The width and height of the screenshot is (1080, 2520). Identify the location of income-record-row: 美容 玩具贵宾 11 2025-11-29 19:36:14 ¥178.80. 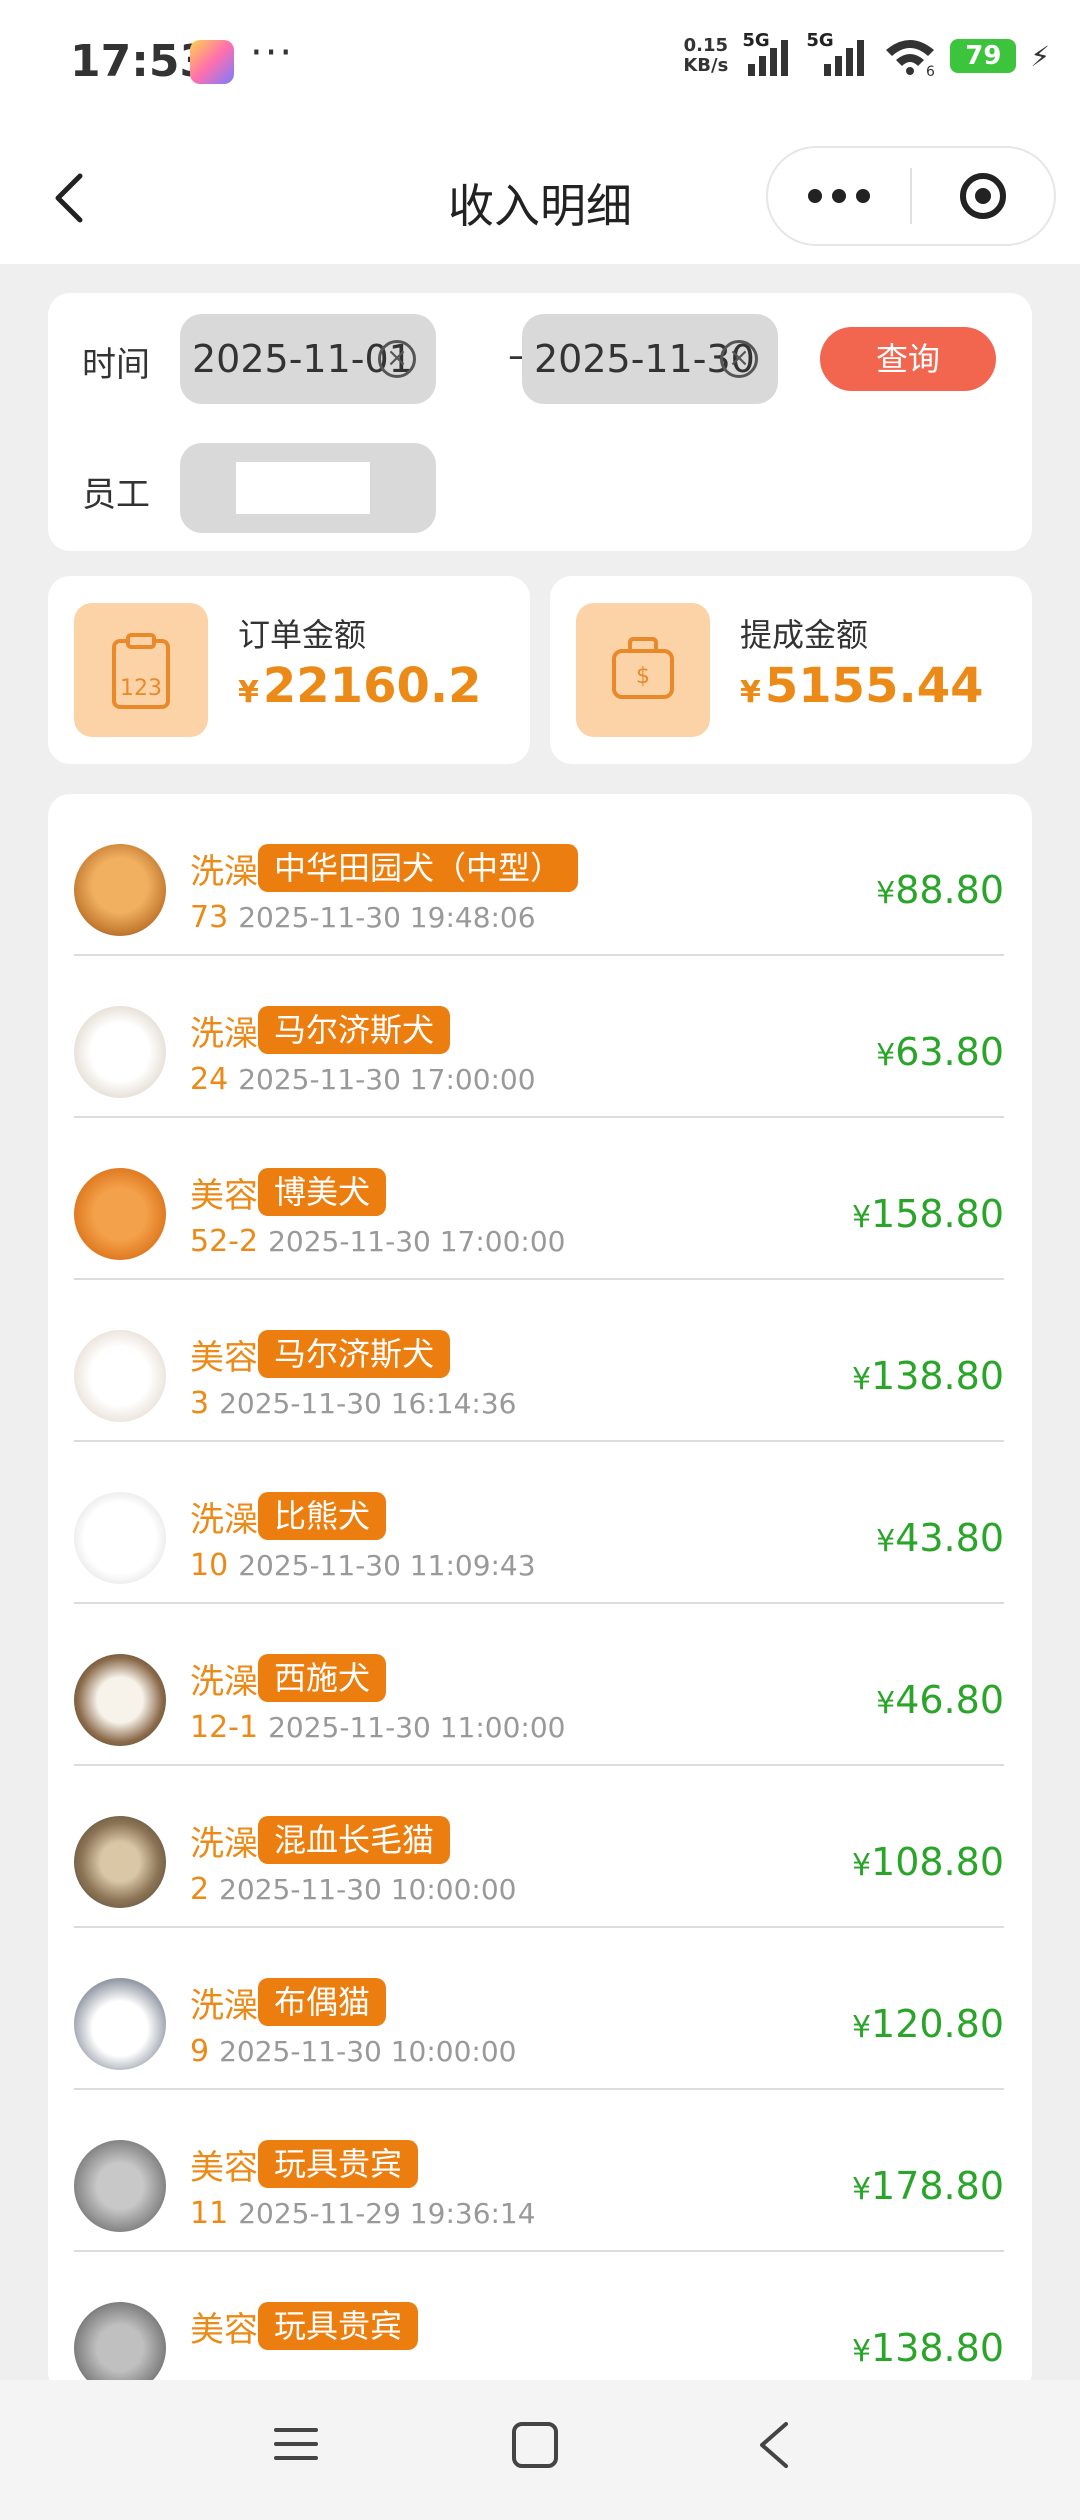
(539, 2171).